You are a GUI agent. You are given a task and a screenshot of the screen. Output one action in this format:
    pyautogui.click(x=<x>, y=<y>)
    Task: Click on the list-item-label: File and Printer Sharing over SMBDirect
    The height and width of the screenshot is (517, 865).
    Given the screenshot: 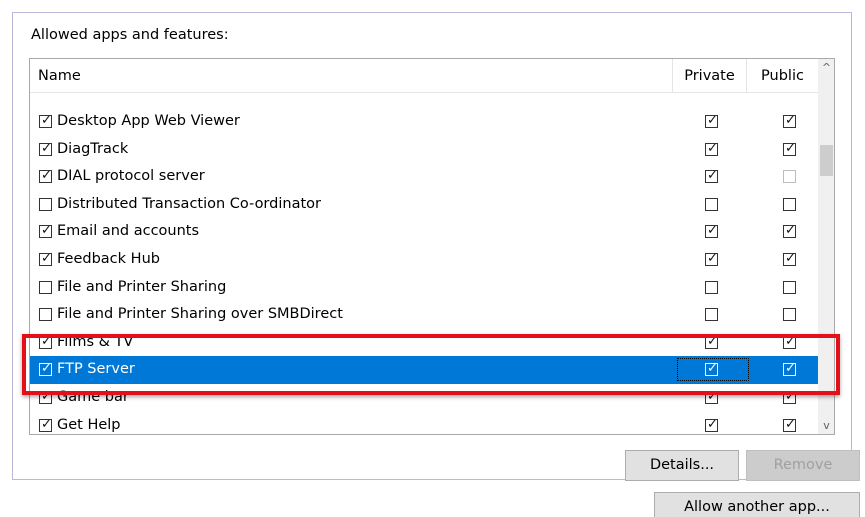 What is the action you would take?
    pyautogui.click(x=200, y=314)
    